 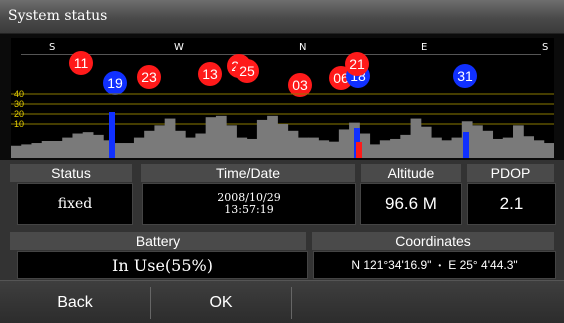 What do you see at coordinates (291, 303) in the screenshot?
I see `toolbar-divider` at bounding box center [291, 303].